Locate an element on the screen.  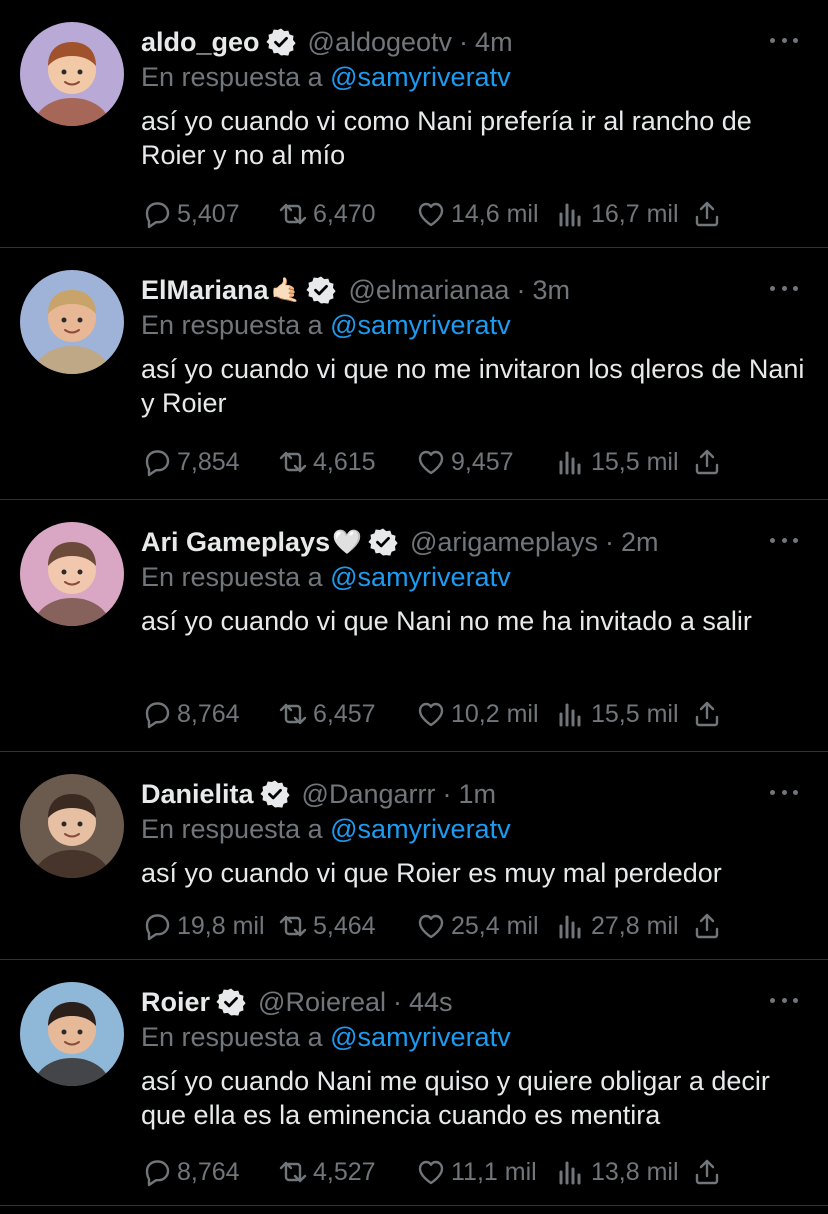
tweet-header: Ari Gameplays 🤍 @arigameplays · 2m is located at coordinates (474, 542).